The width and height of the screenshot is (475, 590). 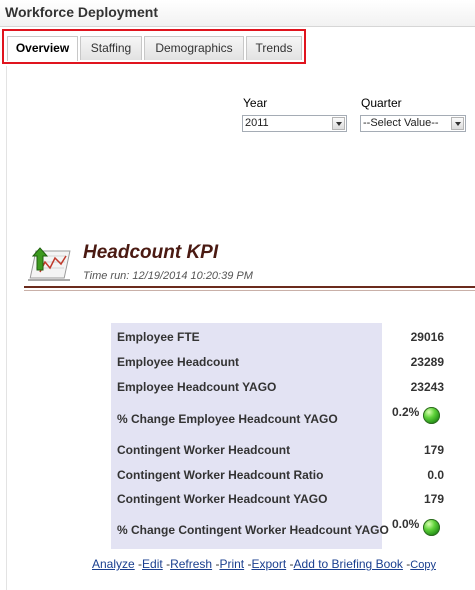 What do you see at coordinates (401, 123) in the screenshot?
I see `quarter-select-value: --Select Value--` at bounding box center [401, 123].